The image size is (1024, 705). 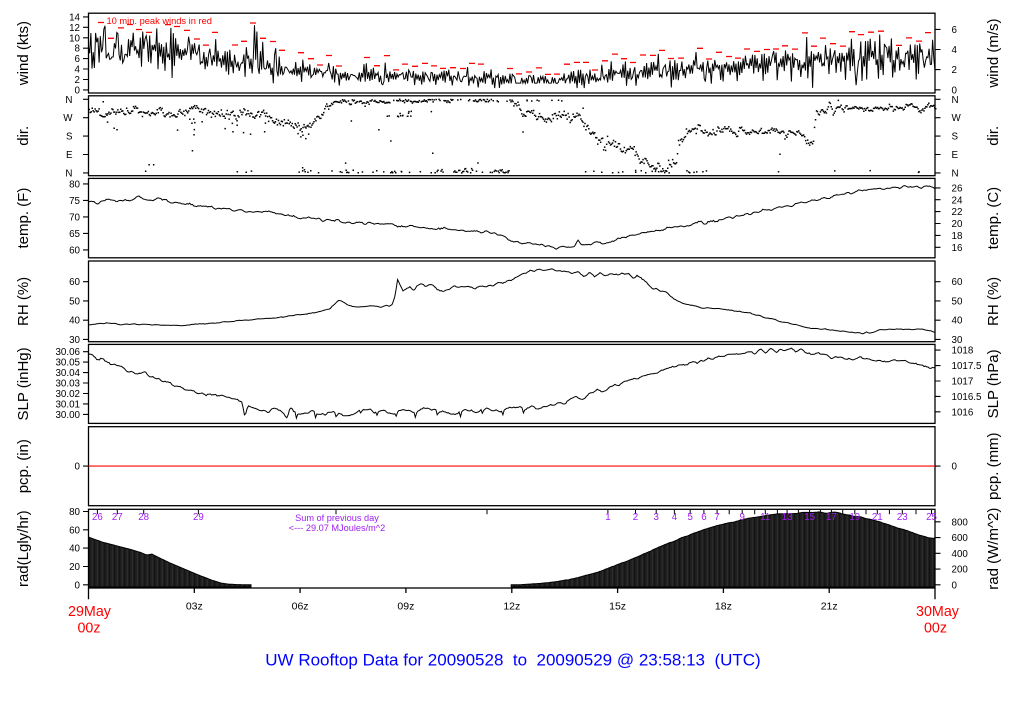 I want to click on svg-text: 11, so click(x=765, y=517).